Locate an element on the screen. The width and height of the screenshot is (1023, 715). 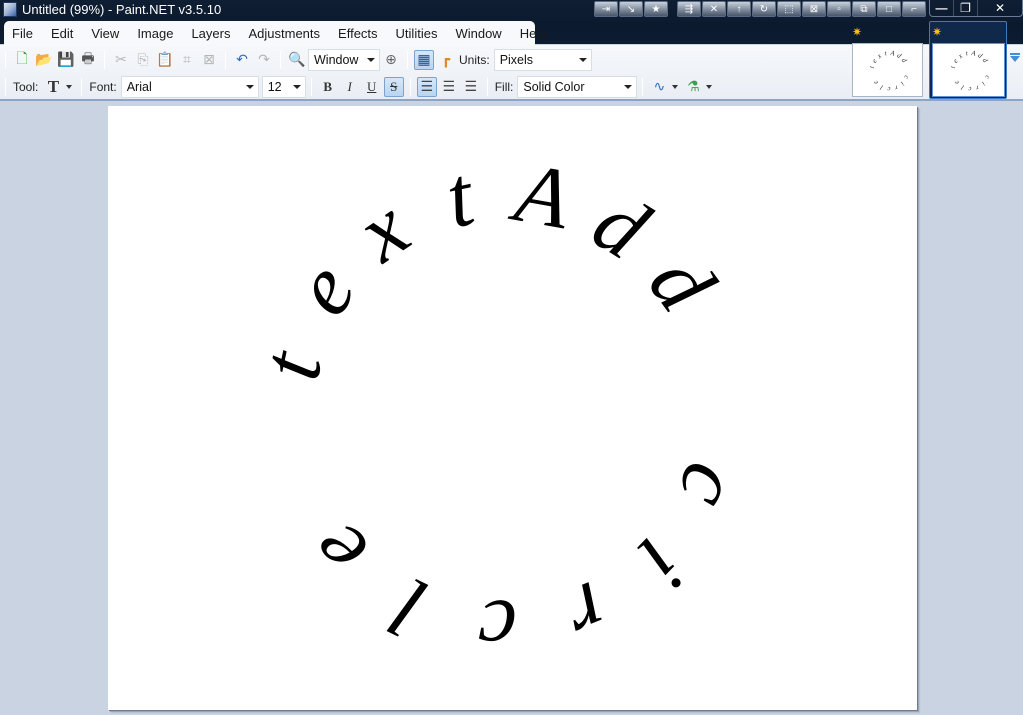
thumbnail-top-letter: t is located at coordinates (872, 66).